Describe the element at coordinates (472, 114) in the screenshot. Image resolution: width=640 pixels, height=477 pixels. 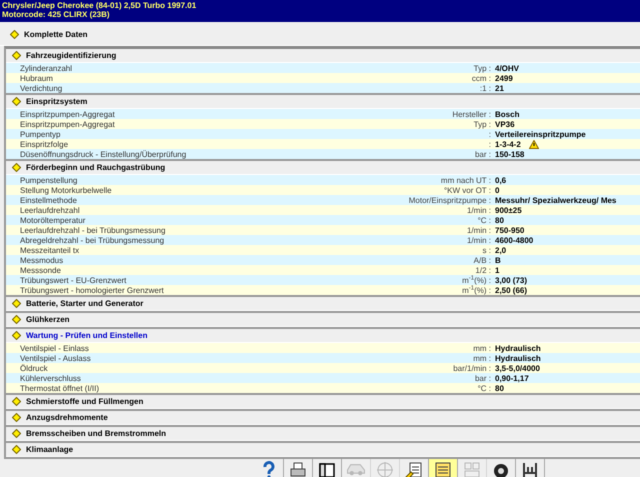
I see `unit-label: Hersteller :` at that location.